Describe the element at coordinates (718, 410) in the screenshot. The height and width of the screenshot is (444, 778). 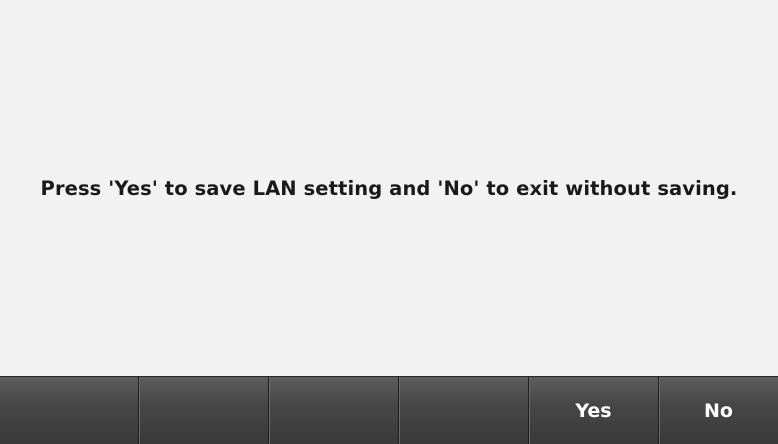
I see `no-button: No` at that location.